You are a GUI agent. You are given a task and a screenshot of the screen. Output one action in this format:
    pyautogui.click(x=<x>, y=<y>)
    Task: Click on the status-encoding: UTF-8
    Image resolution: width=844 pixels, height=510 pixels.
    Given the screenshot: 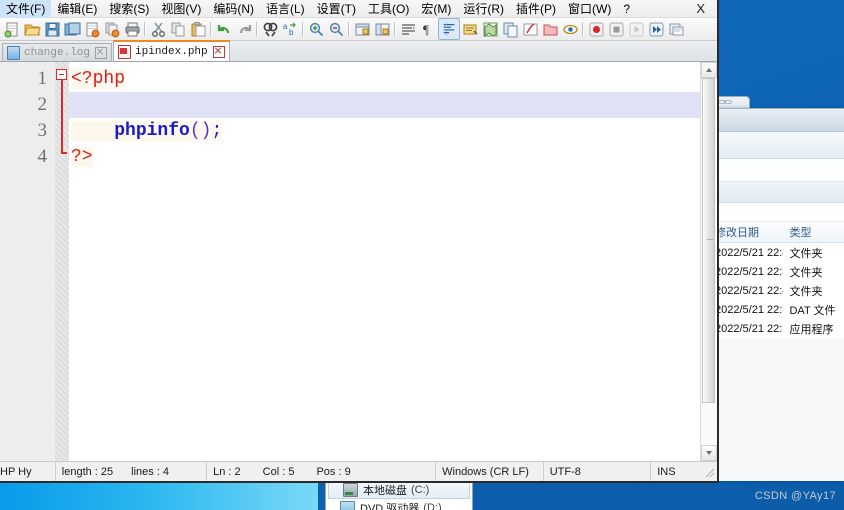 What is the action you would take?
    pyautogui.click(x=598, y=471)
    